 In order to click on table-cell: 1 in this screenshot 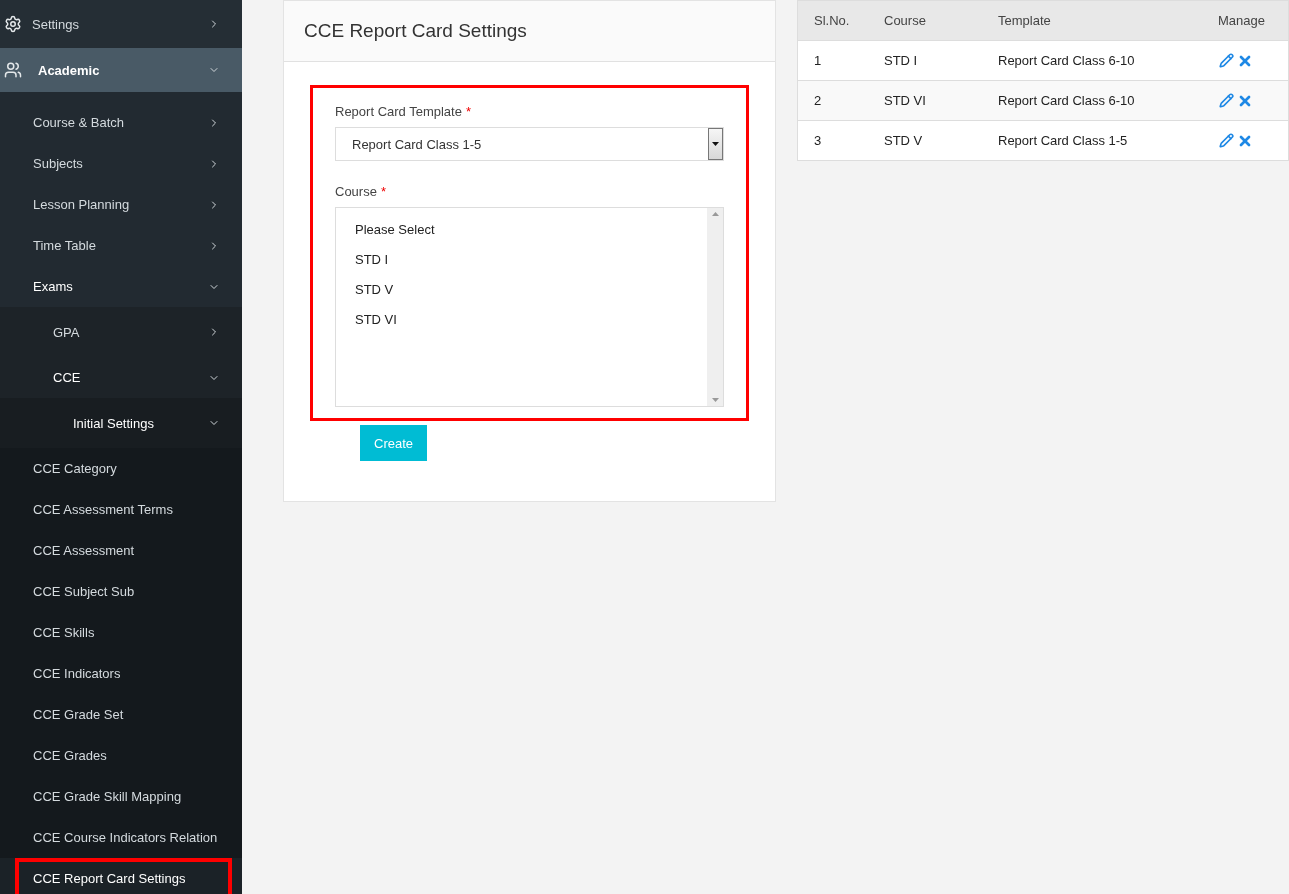, I will do `click(840, 60)`.